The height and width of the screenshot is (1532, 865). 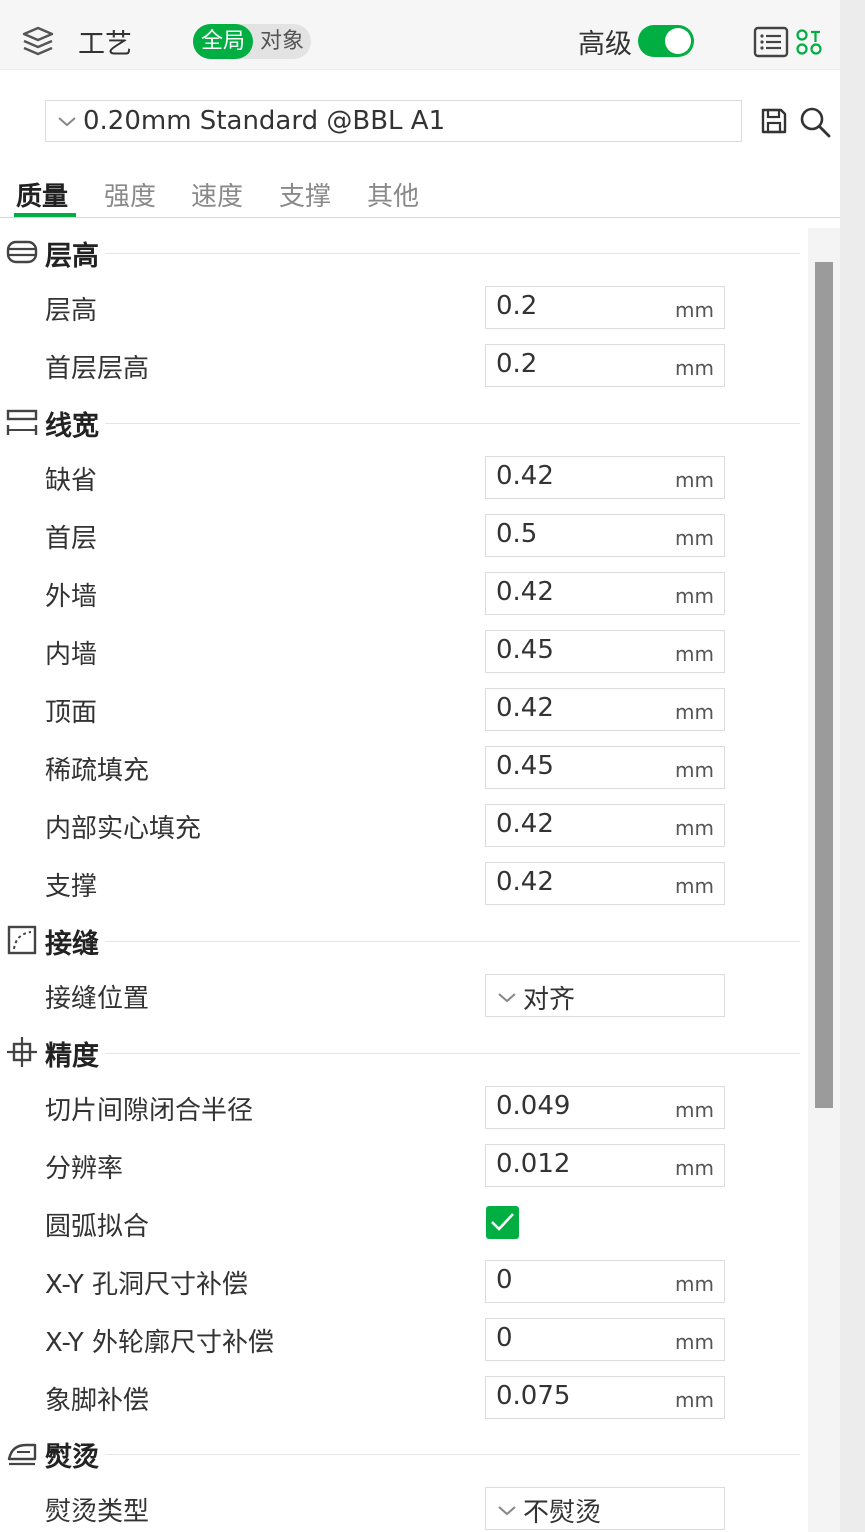 I want to click on global-object-toggle: 全局 对象, so click(x=252, y=41).